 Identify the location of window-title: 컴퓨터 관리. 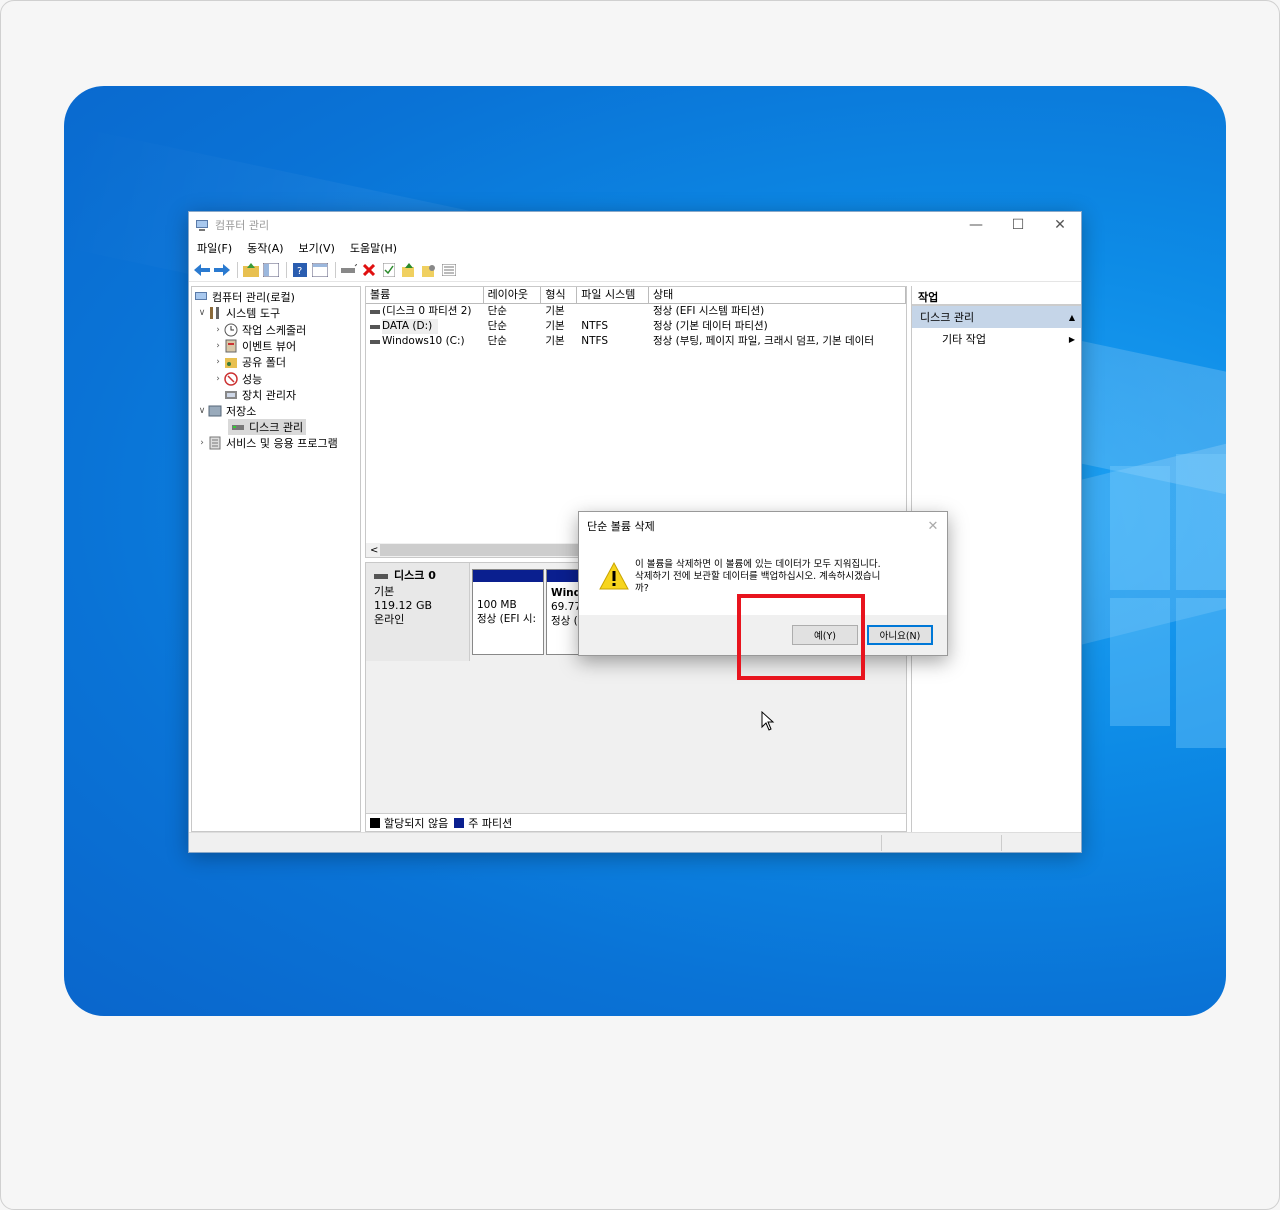
(242, 225).